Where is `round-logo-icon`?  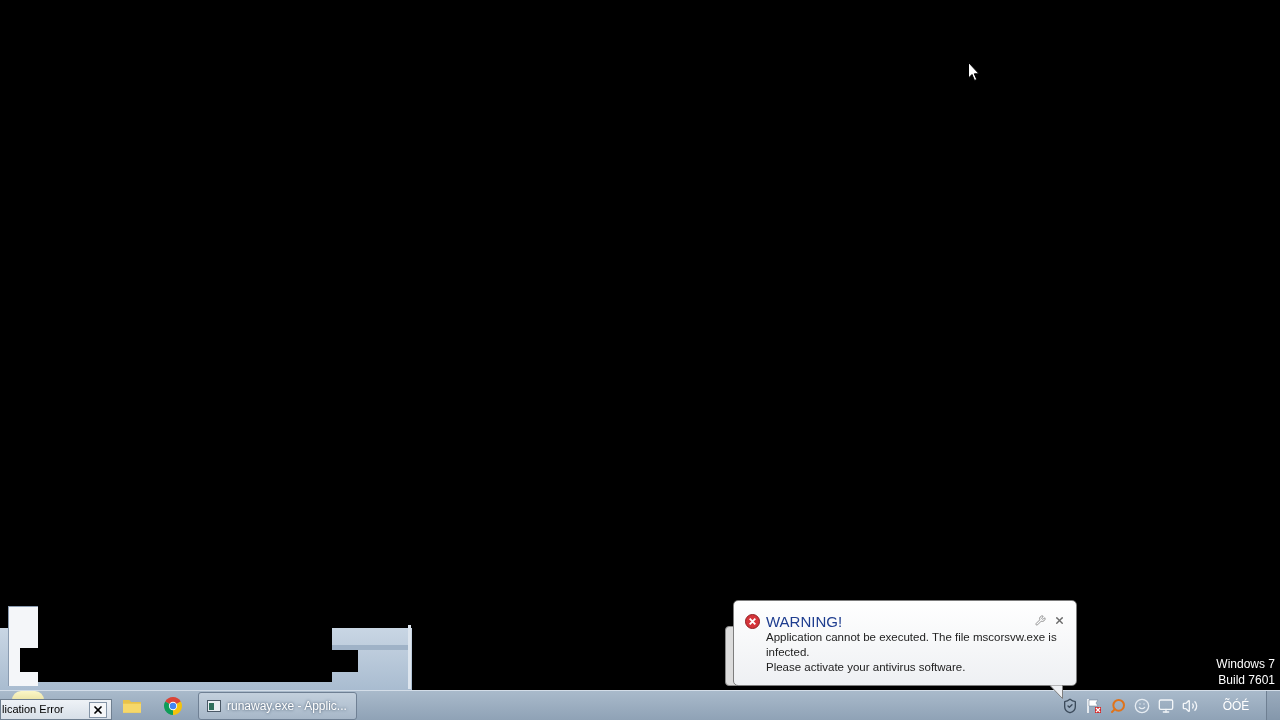
round-logo-icon is located at coordinates (173, 705).